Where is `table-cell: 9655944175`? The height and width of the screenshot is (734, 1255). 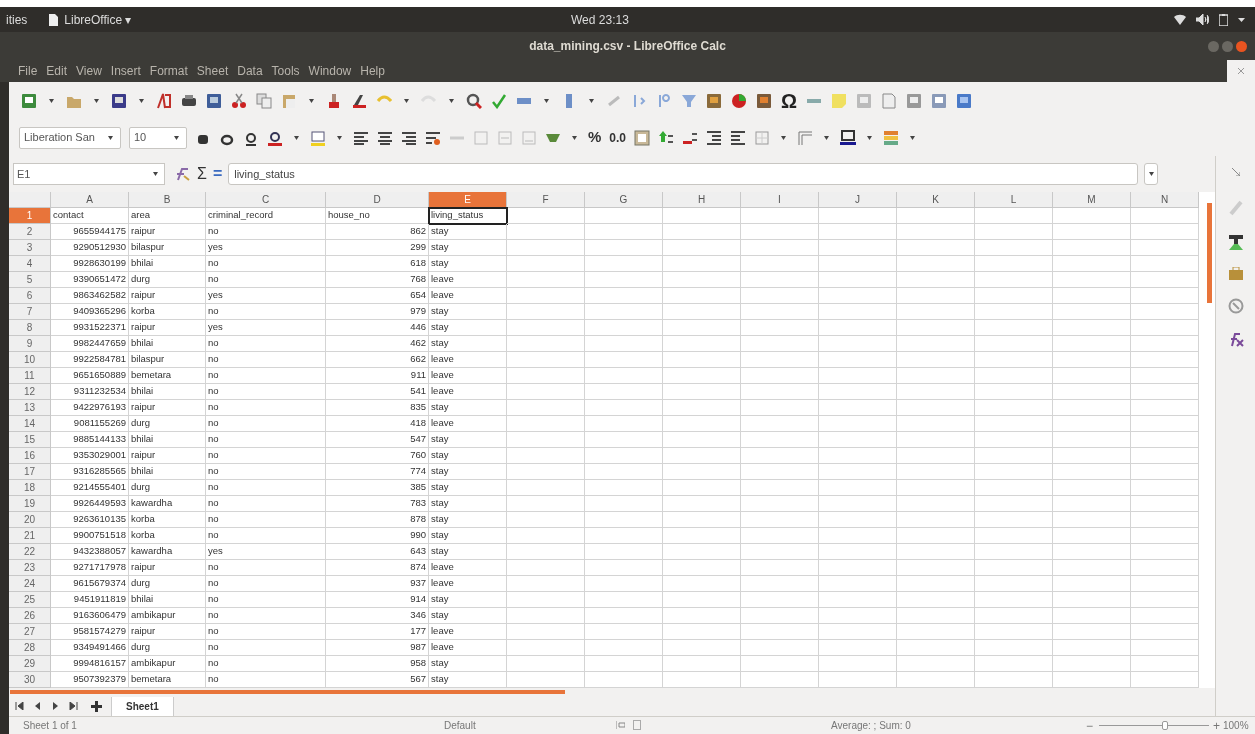
table-cell: 9655944175 is located at coordinates (90, 232).